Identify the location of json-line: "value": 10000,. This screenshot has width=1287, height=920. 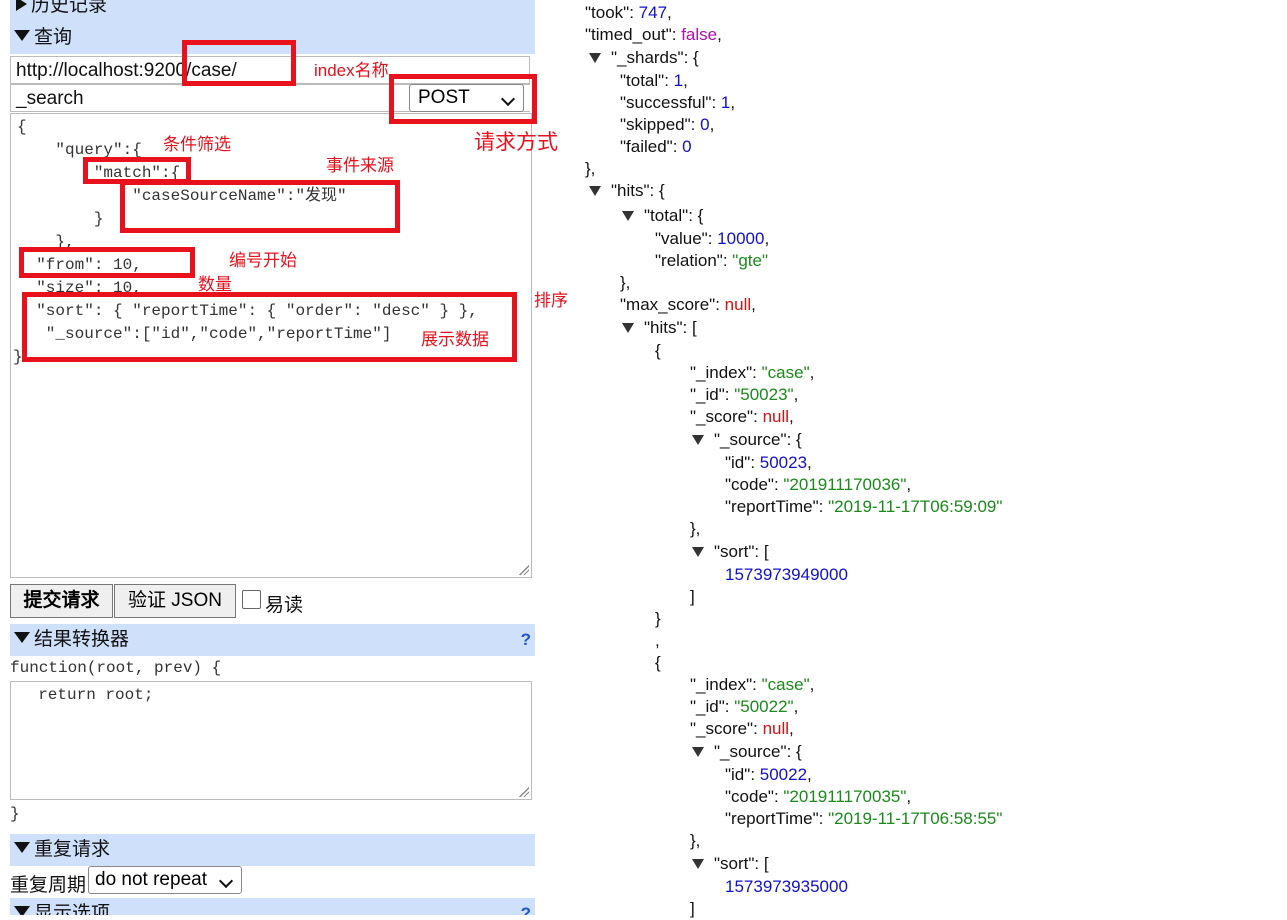
(712, 238).